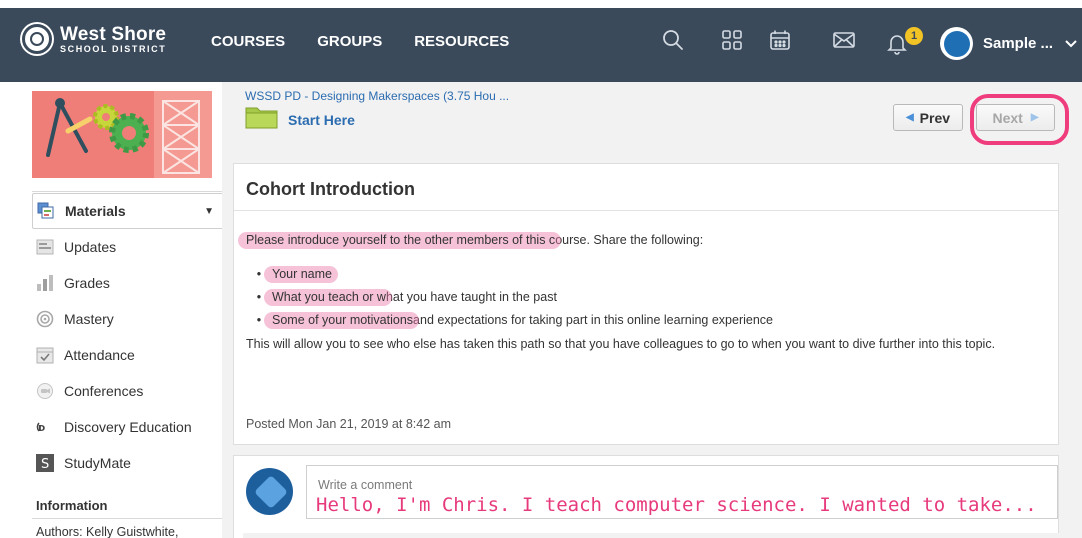  What do you see at coordinates (90, 247) in the screenshot?
I see `sidebar-item-label: Updates` at bounding box center [90, 247].